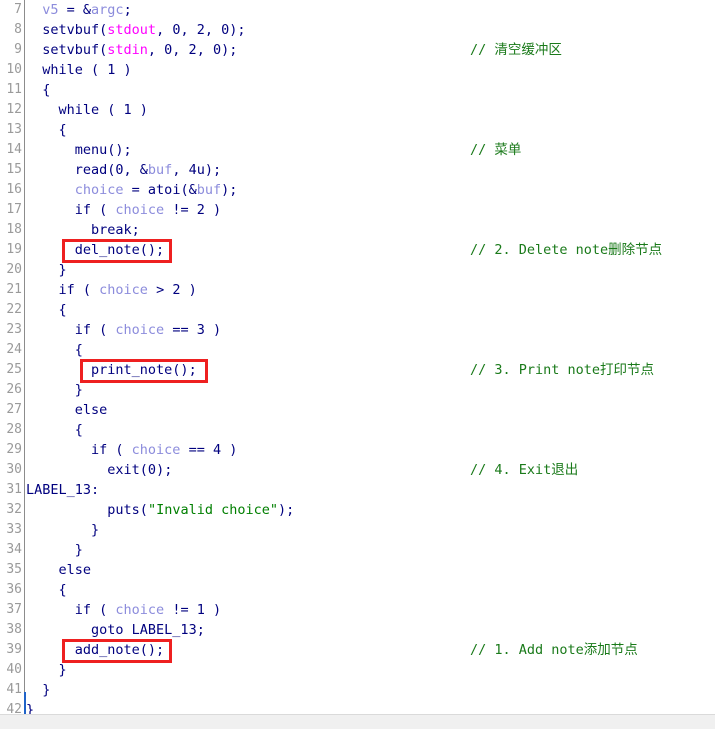  I want to click on line-number: 8, so click(18, 29).